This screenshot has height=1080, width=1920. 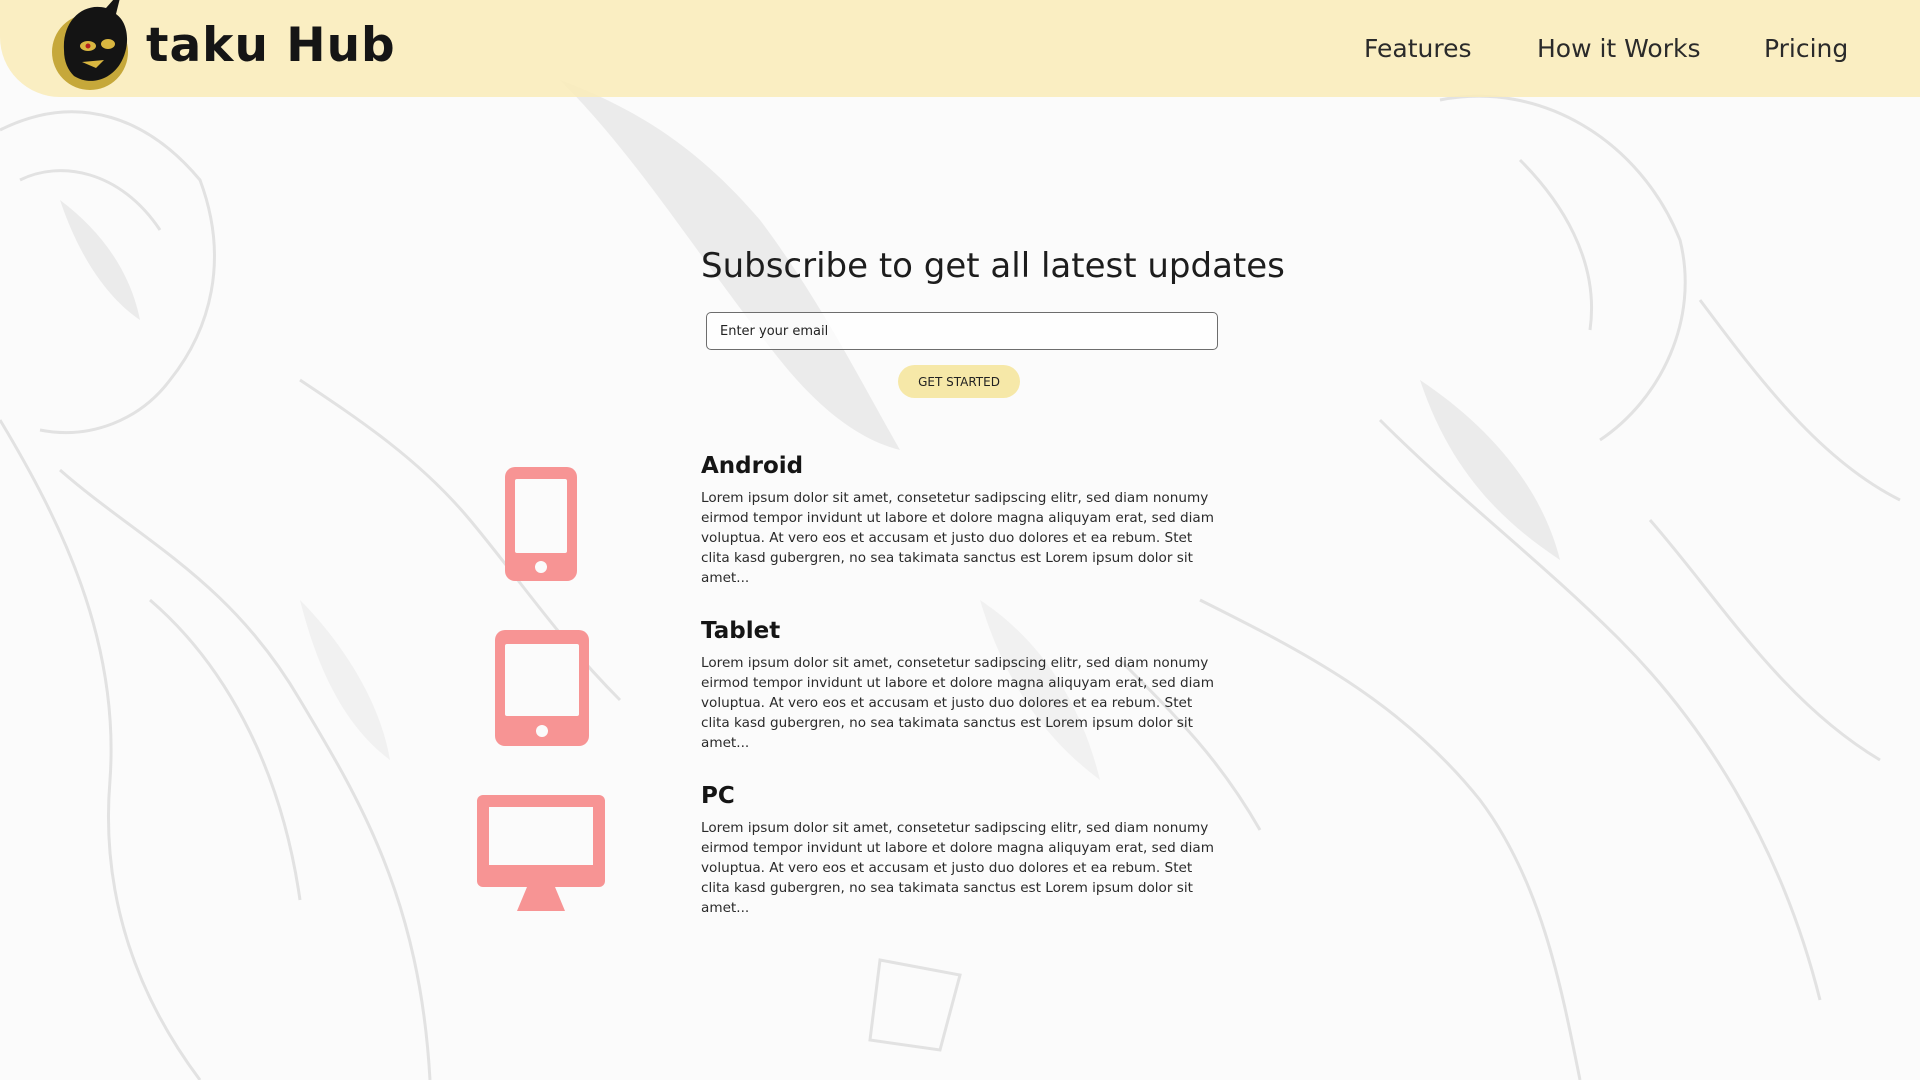 I want to click on tablet-icon, so click(x=542, y=688).